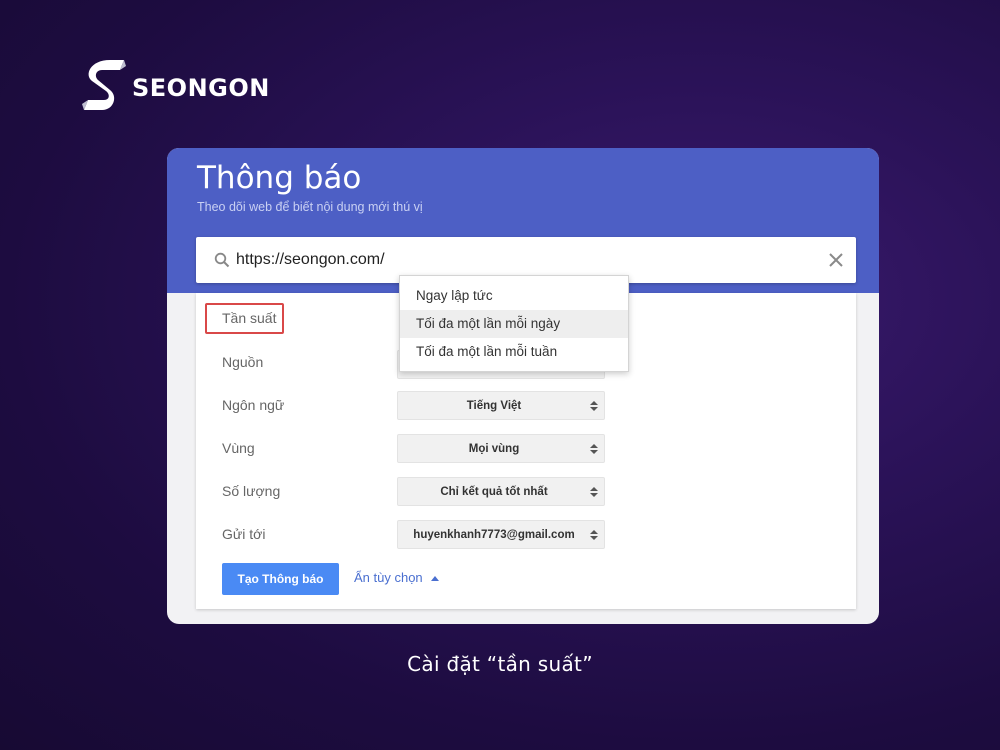 This screenshot has height=750, width=1000. I want to click on language-label: Ngôn ngữ, so click(253, 405).